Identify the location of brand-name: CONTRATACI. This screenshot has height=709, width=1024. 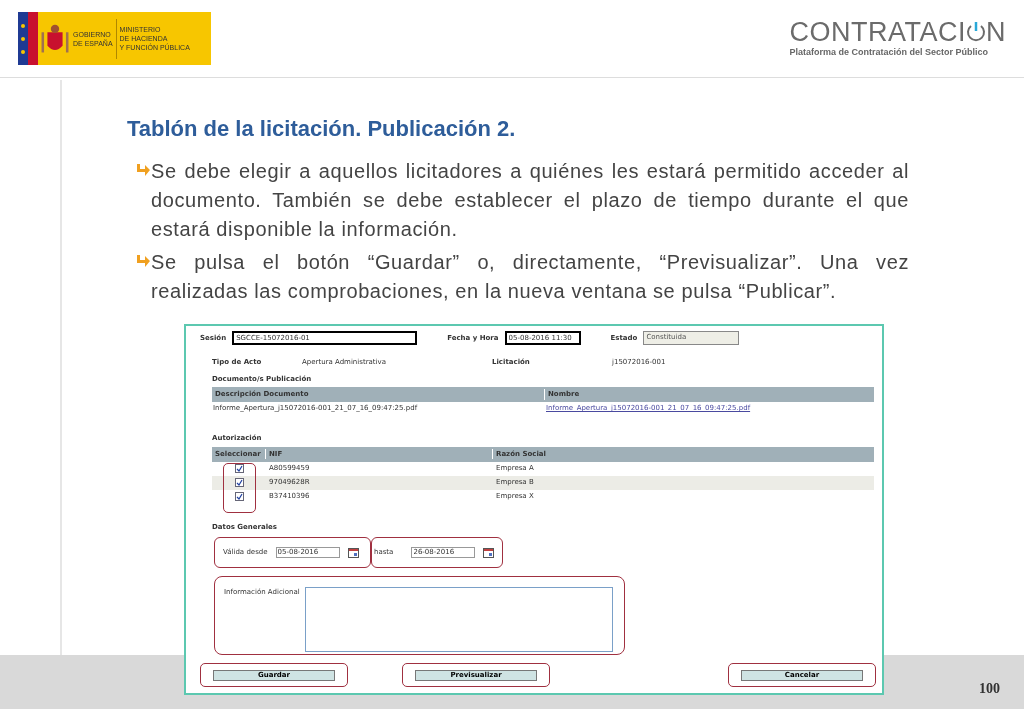
(877, 31).